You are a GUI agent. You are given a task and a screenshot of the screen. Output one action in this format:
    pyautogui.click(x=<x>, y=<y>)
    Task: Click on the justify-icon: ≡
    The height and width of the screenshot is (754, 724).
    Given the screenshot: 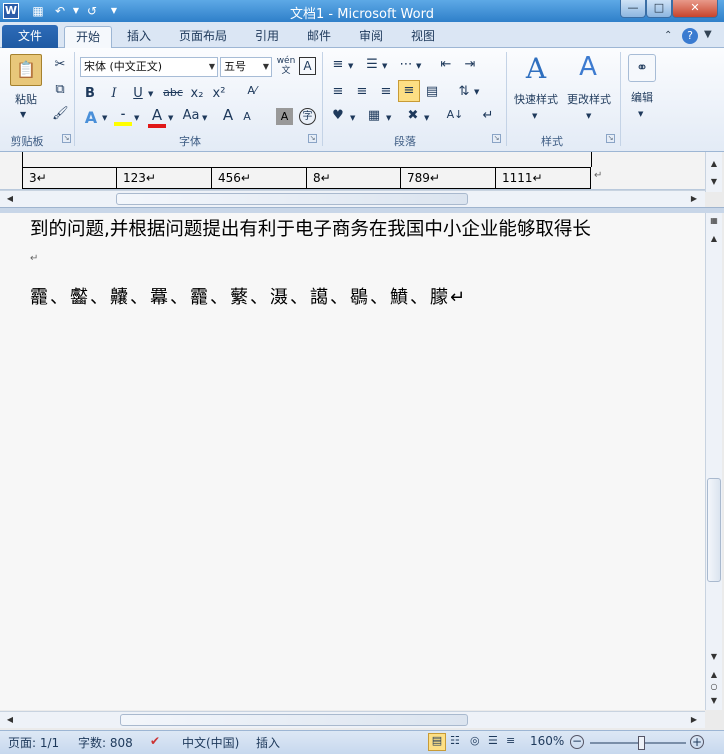 What is the action you would take?
    pyautogui.click(x=409, y=91)
    